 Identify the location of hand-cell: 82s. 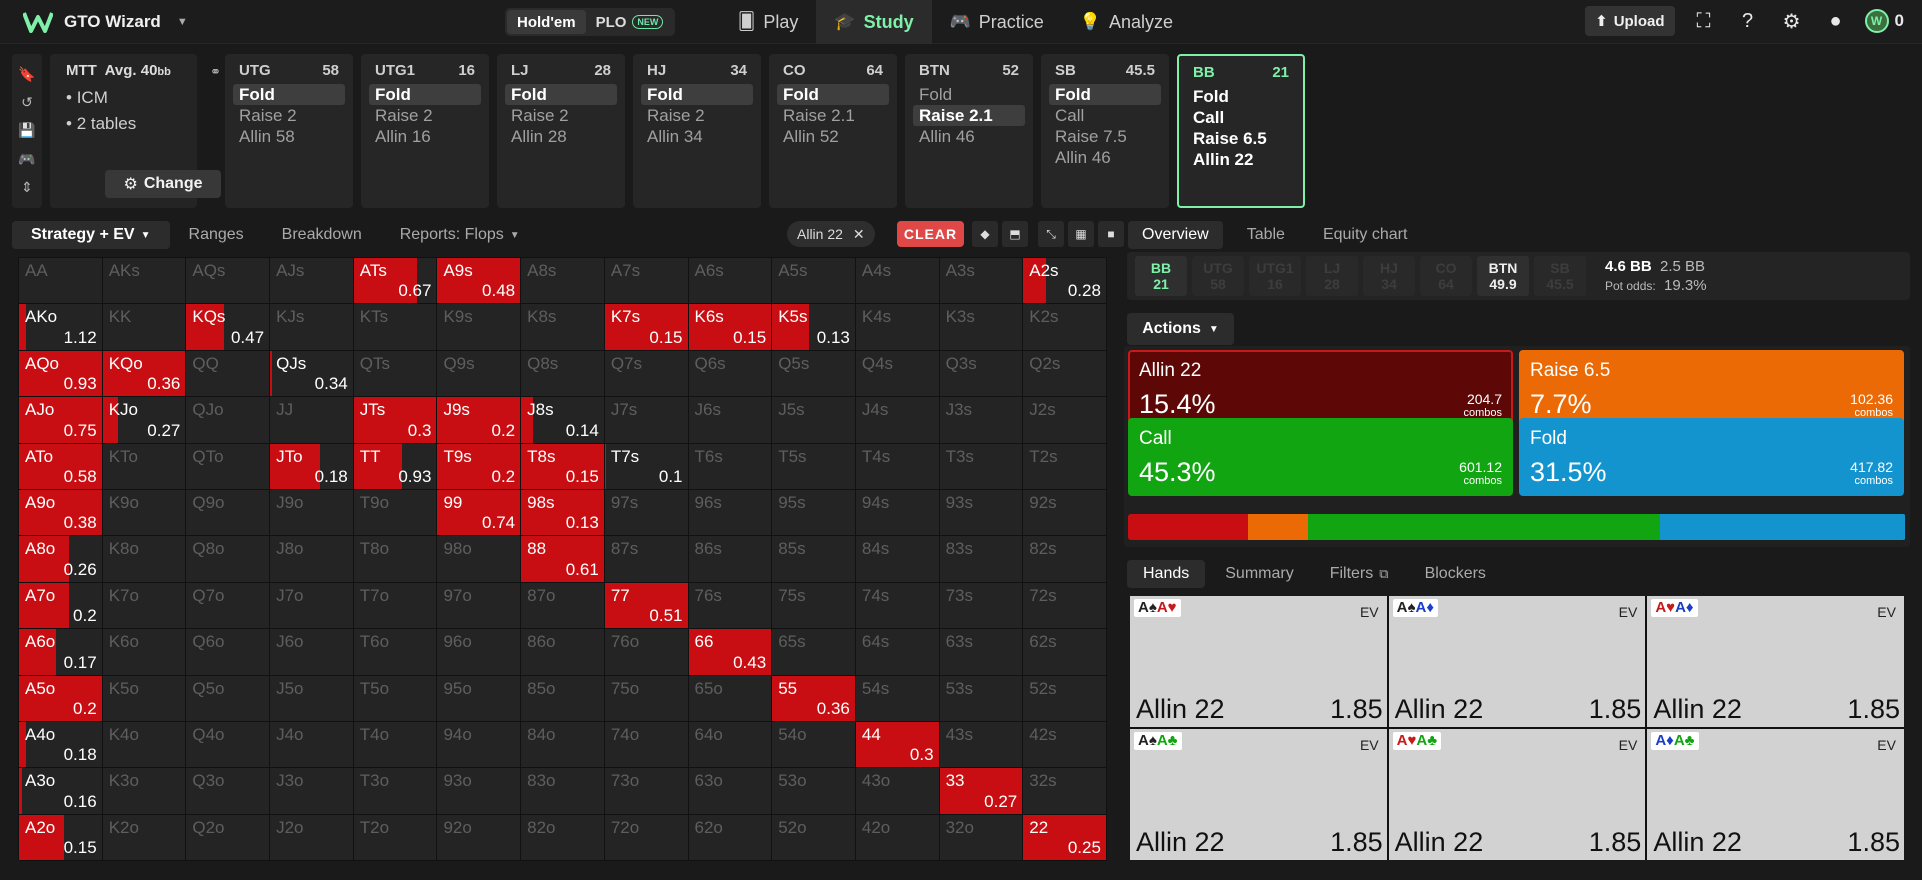
(1065, 559).